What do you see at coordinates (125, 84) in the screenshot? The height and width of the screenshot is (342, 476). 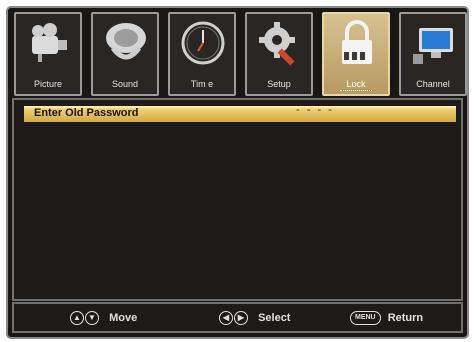 I see `tab-label: Sound` at bounding box center [125, 84].